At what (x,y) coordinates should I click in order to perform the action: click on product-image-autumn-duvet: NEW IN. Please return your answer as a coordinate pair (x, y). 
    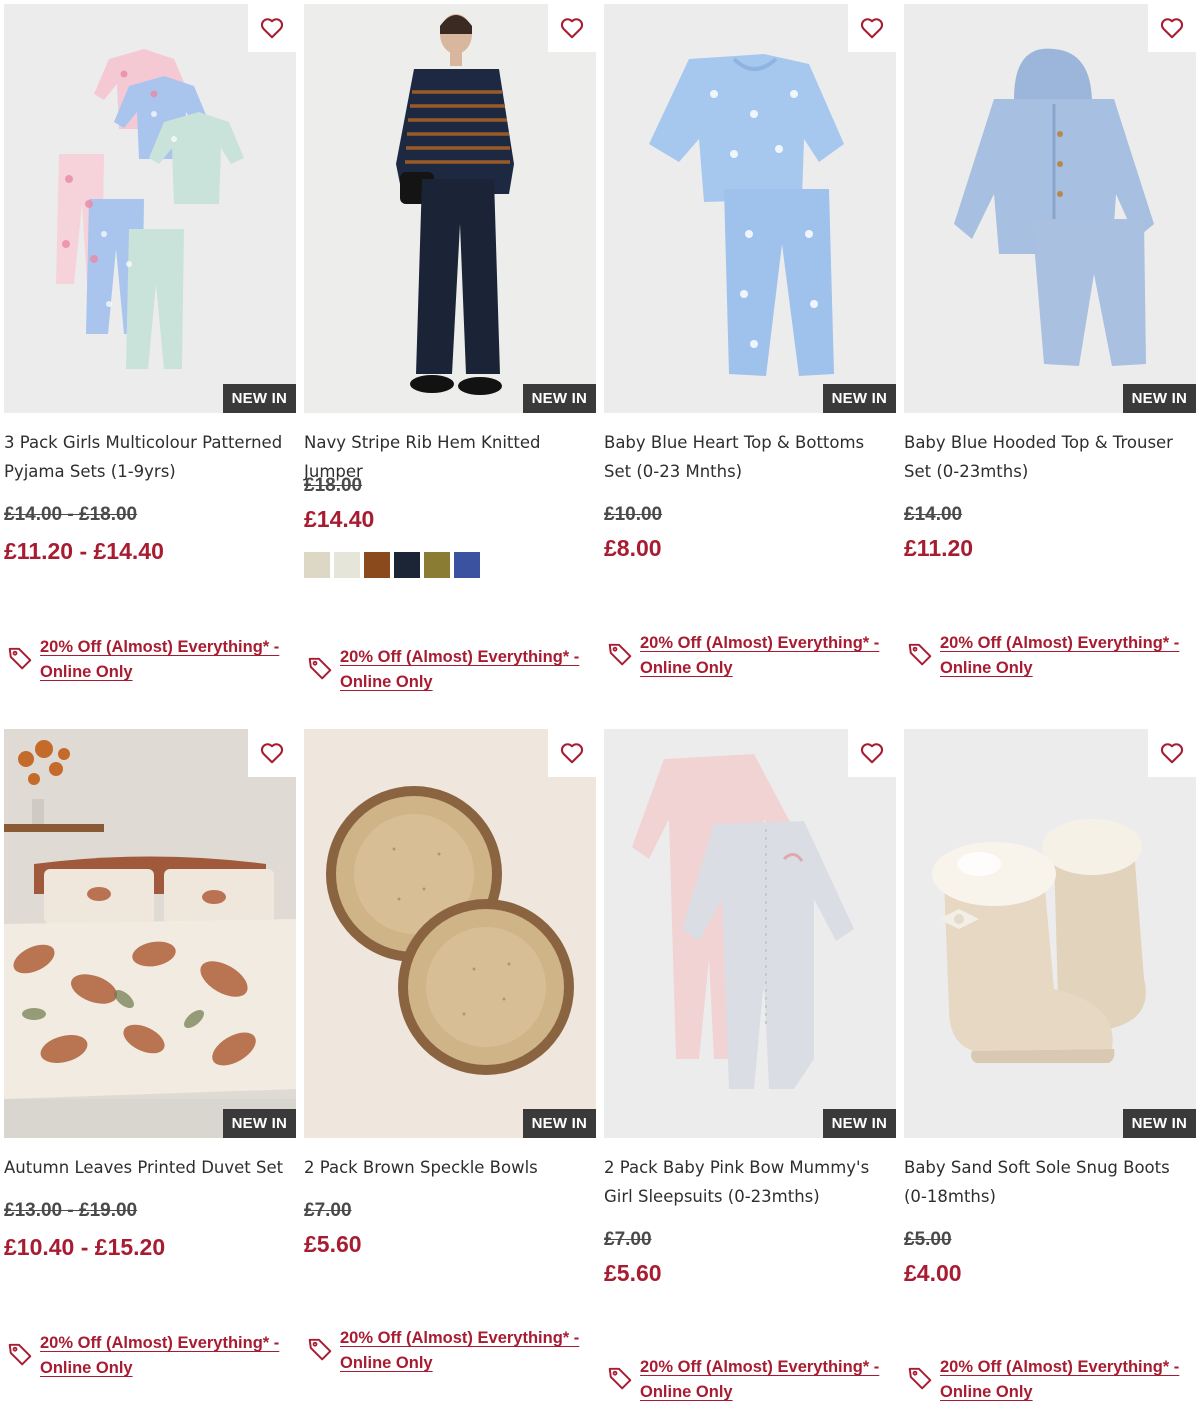
    Looking at the image, I should click on (150, 933).